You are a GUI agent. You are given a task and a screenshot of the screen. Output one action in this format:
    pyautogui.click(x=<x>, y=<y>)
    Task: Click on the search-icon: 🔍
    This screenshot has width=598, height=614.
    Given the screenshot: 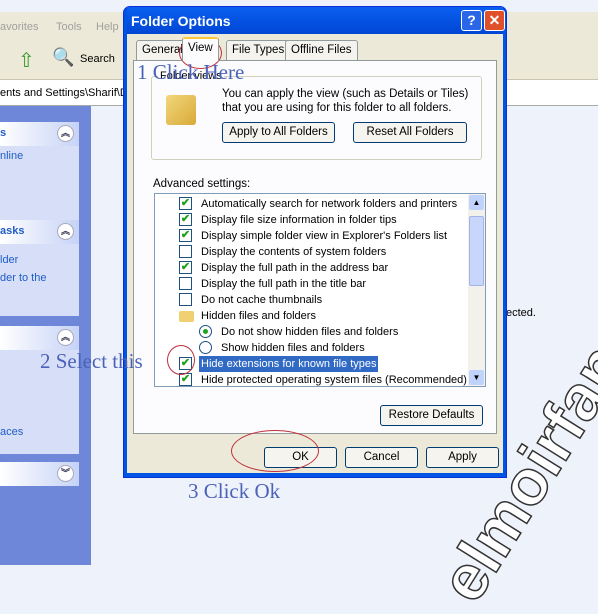 What is the action you would take?
    pyautogui.click(x=63, y=57)
    